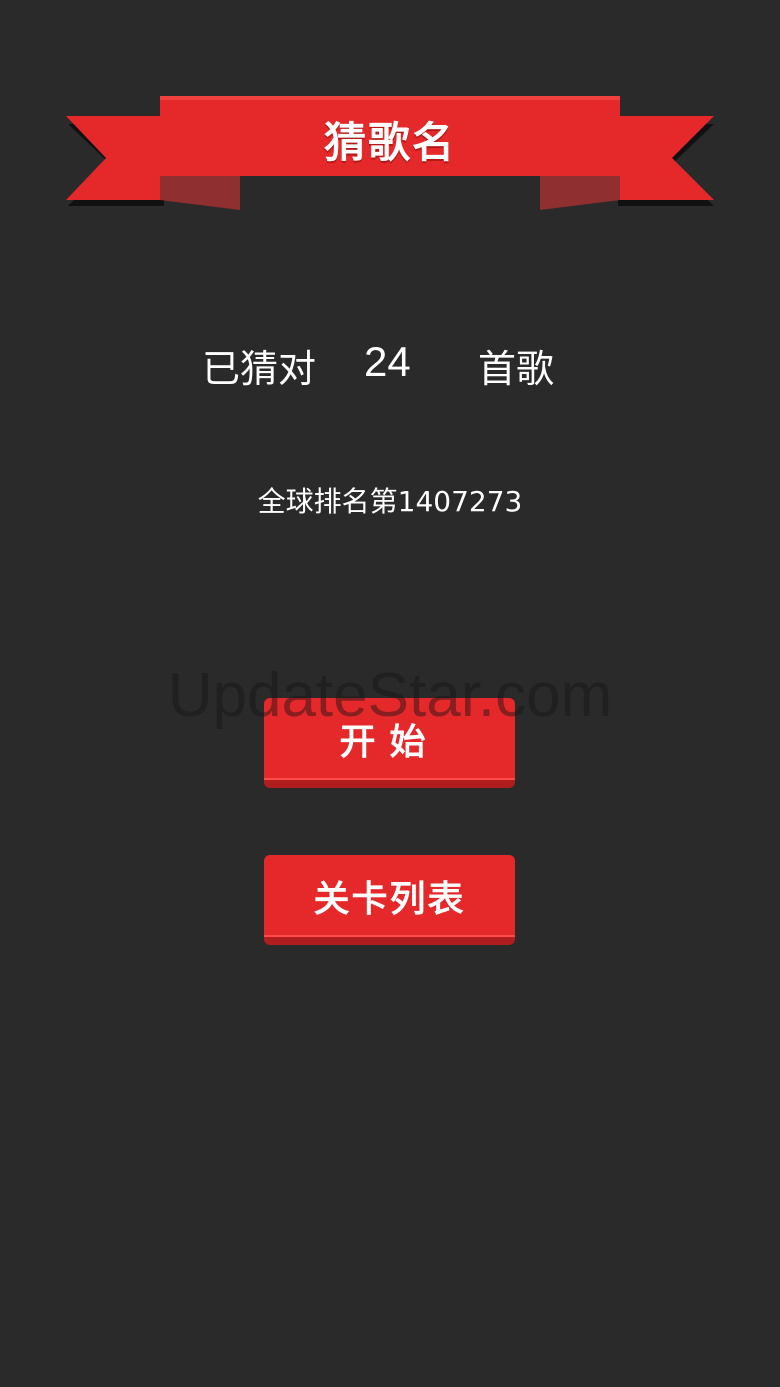 This screenshot has height=1387, width=780. I want to click on title-banner: 猜歌名, so click(390, 155).